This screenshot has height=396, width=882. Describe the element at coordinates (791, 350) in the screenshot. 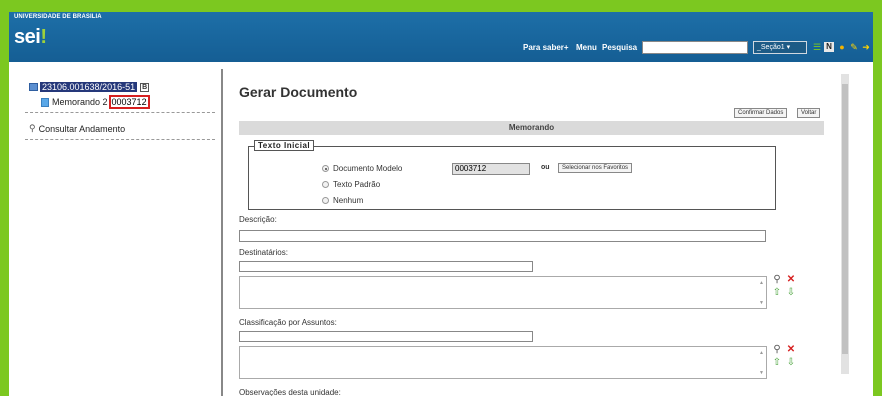

I see `remove-subject-icon: ✕` at that location.